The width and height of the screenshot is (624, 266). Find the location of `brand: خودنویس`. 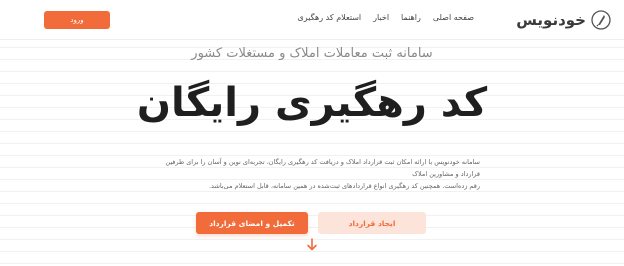

brand: خودنویس is located at coordinates (564, 20).